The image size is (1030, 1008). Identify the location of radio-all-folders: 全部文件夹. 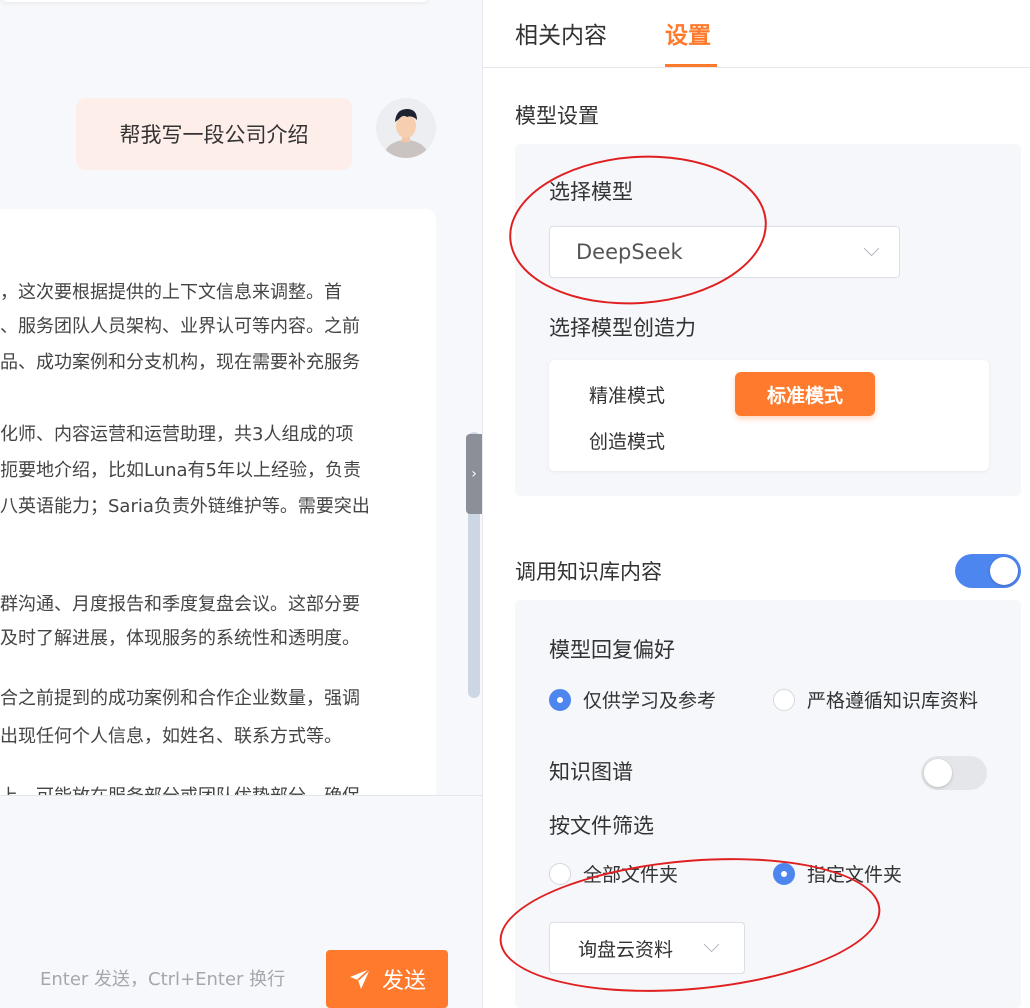
(613, 873).